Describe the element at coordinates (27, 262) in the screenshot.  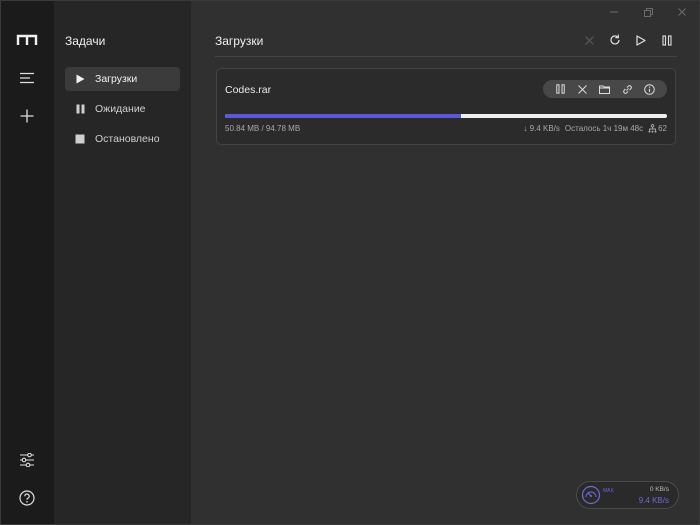
I see `icon-rail` at that location.